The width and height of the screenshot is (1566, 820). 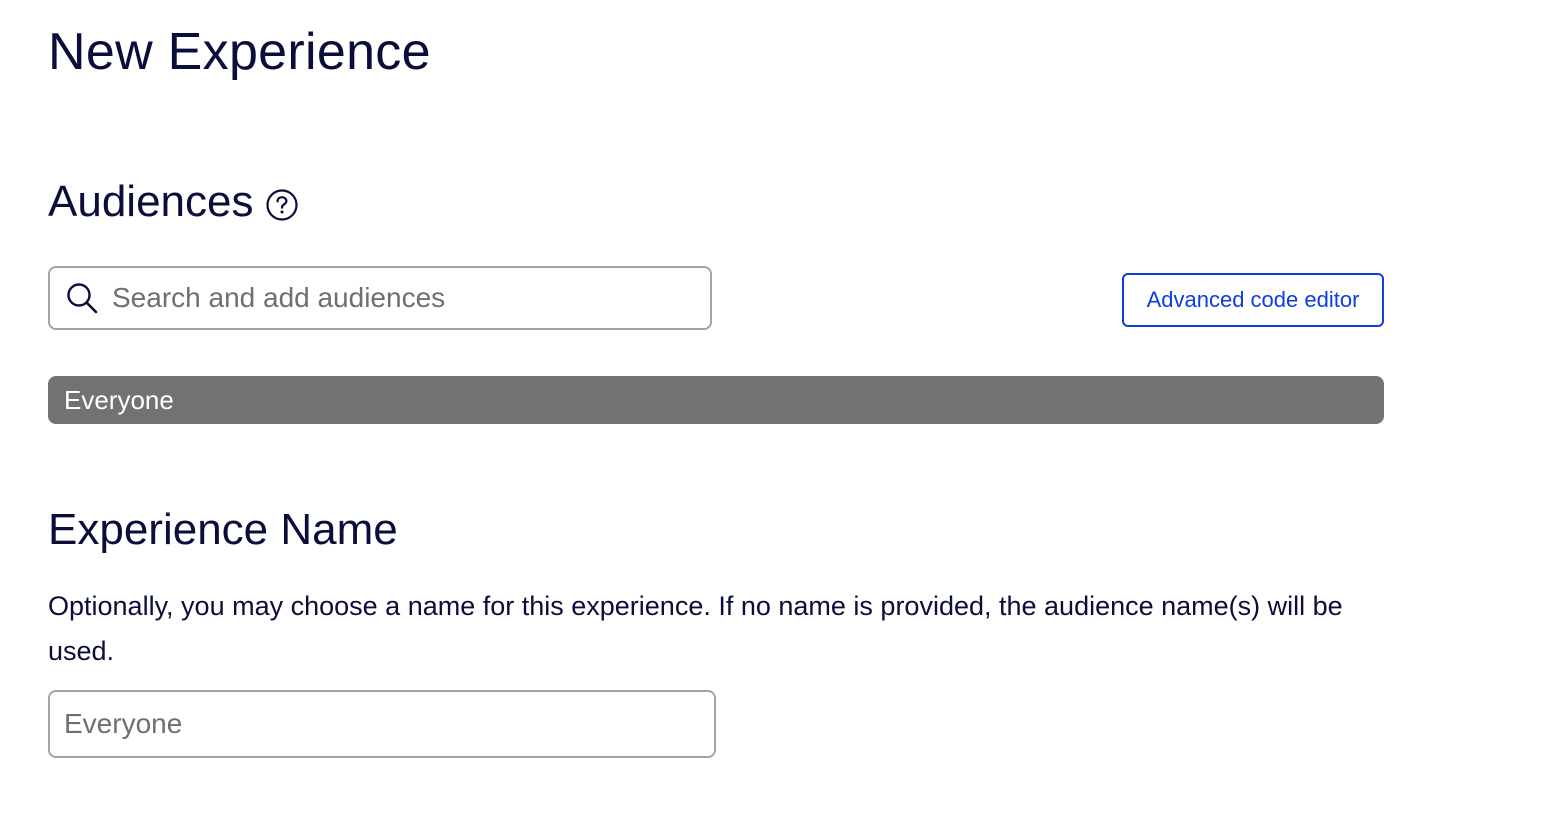 What do you see at coordinates (151, 201) in the screenshot?
I see `audiences-heading-label: Audiences` at bounding box center [151, 201].